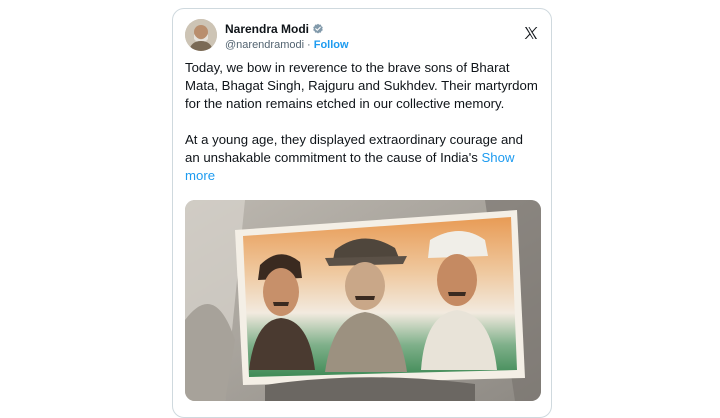 This screenshot has height=418, width=720. I want to click on x-logo-icon, so click(531, 33).